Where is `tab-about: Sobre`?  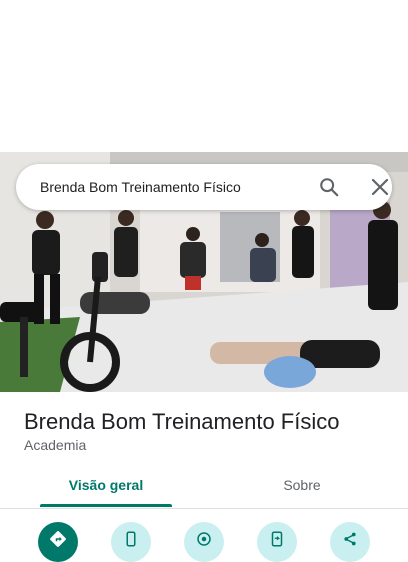 tab-about: Sobre is located at coordinates (302, 487).